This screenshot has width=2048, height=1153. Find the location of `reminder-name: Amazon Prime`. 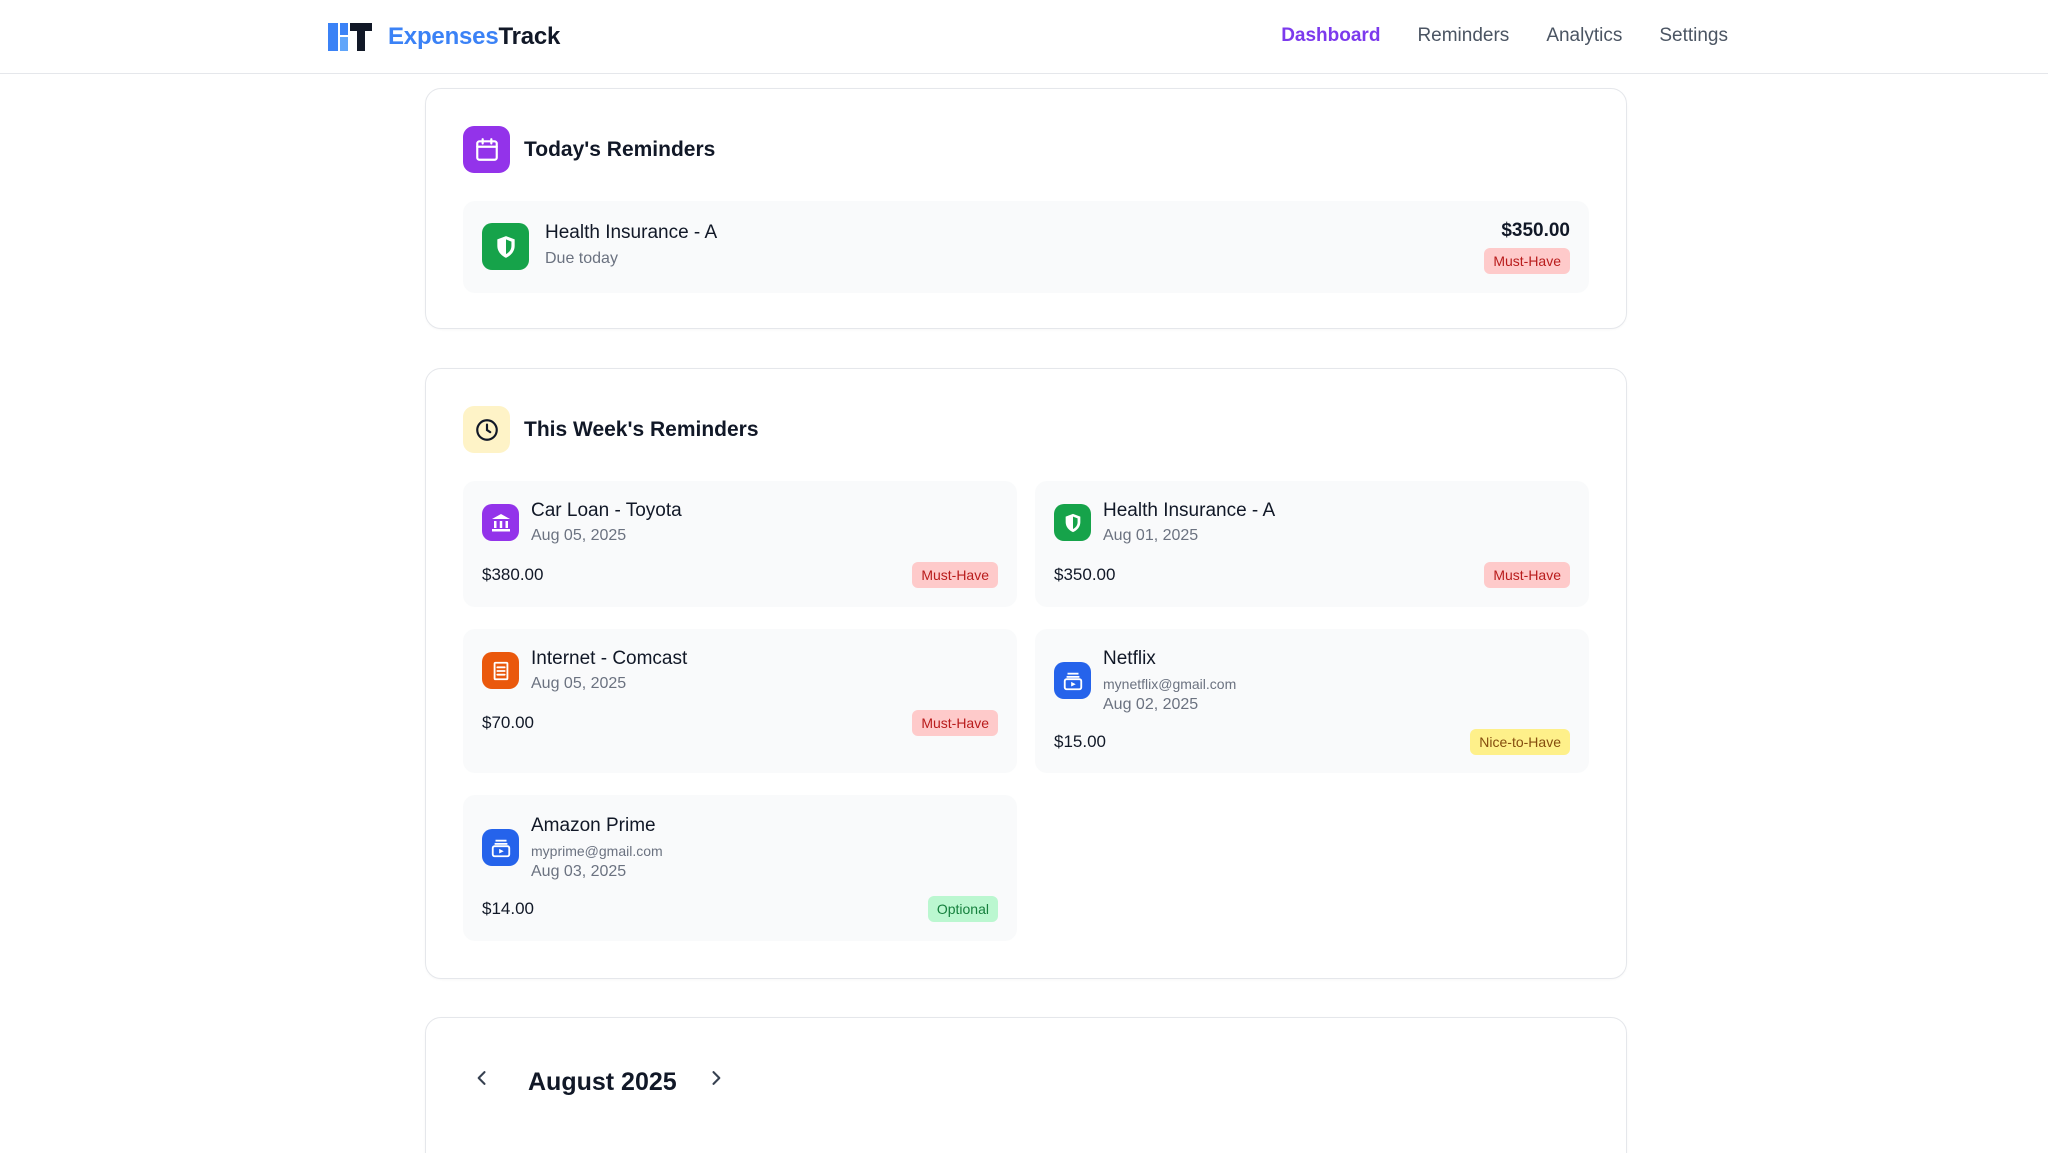

reminder-name: Amazon Prime is located at coordinates (593, 825).